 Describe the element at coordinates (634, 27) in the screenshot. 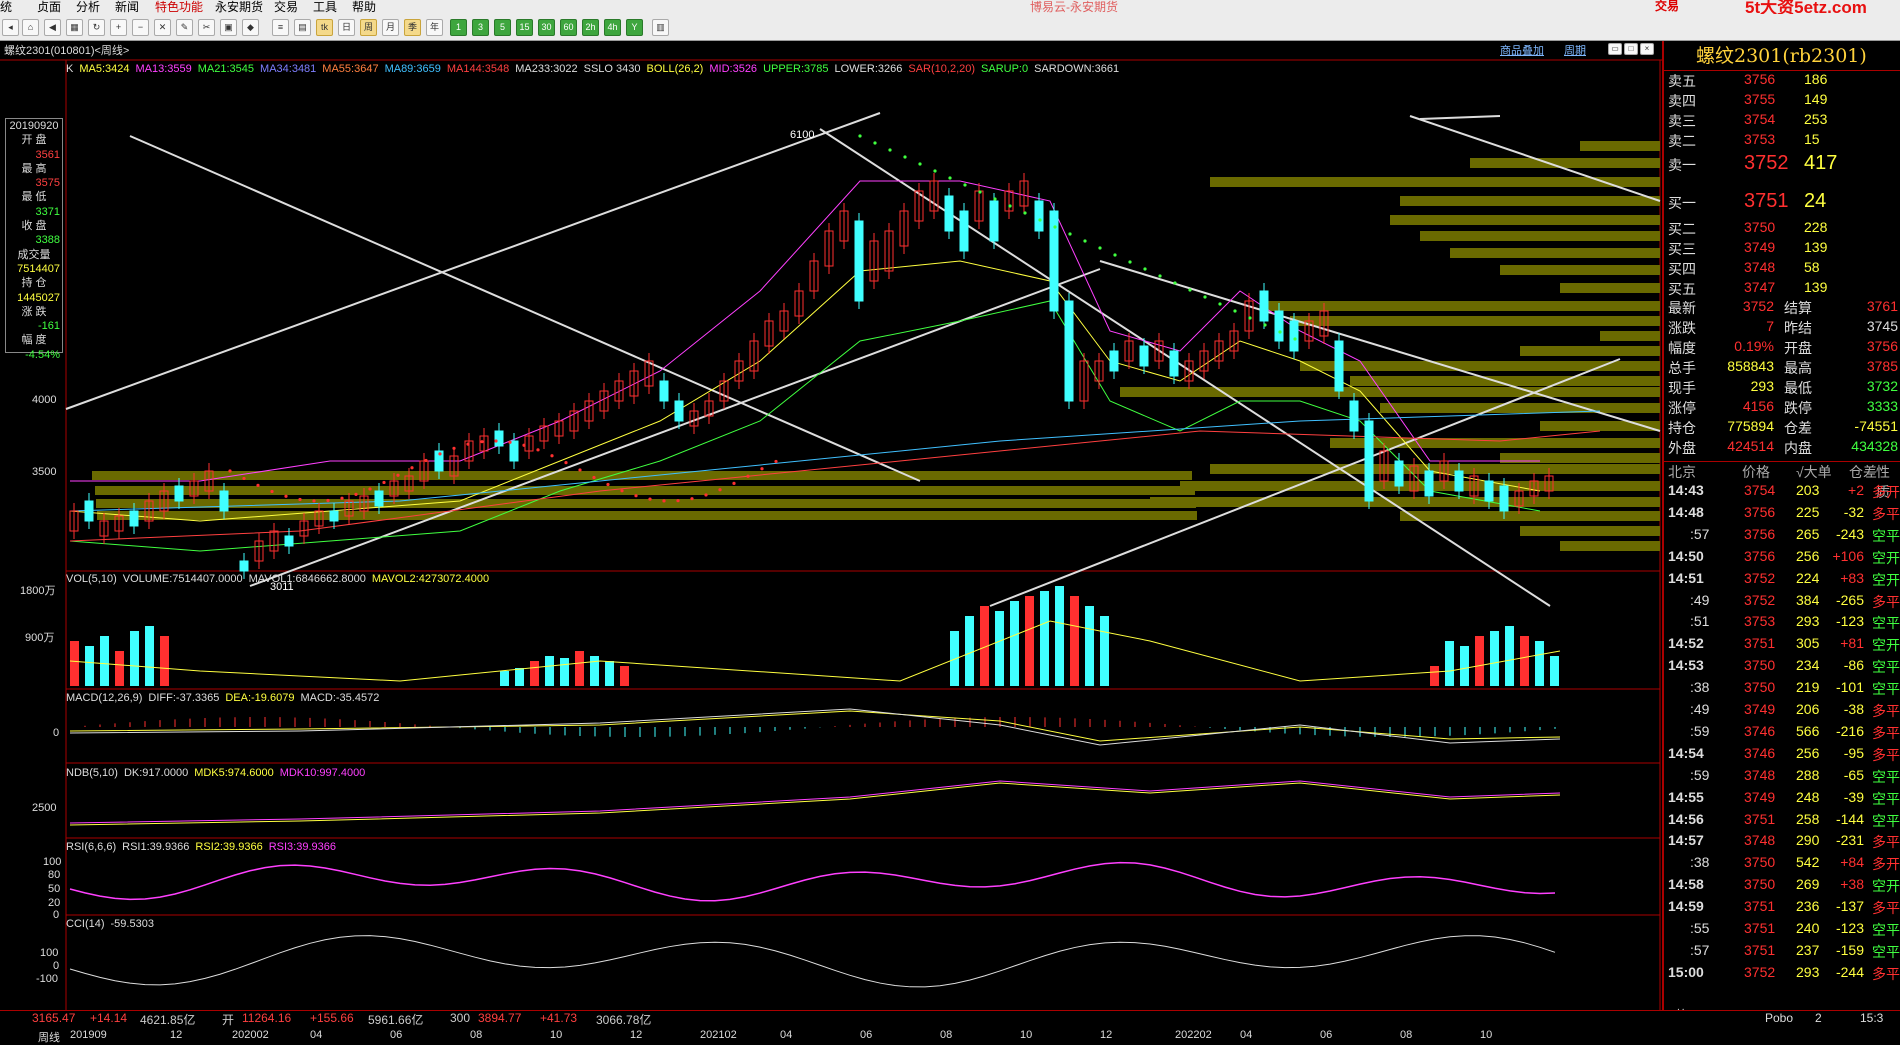

I see `year-g-icon: Y` at that location.